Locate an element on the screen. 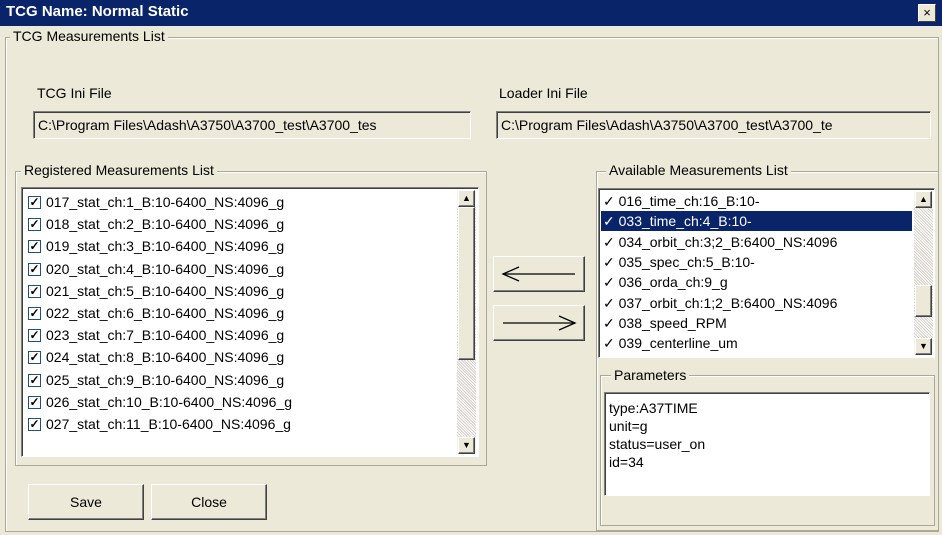 Image resolution: width=942 pixels, height=535 pixels. close-icon: × is located at coordinates (927, 13).